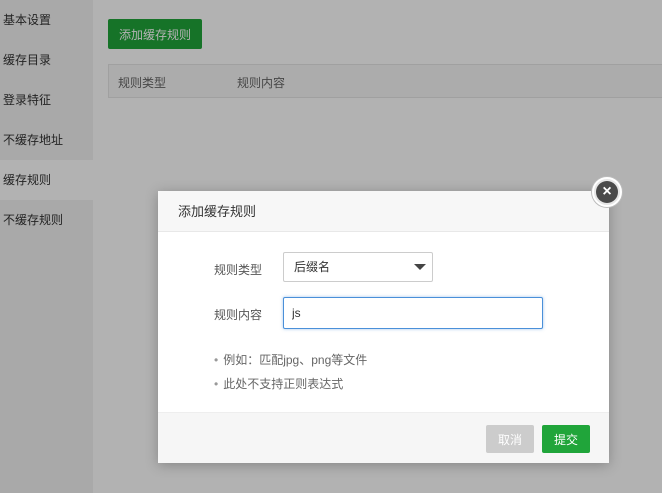 The width and height of the screenshot is (662, 493). Describe the element at coordinates (238, 270) in the screenshot. I see `rule-type-label: 规则类型` at that location.